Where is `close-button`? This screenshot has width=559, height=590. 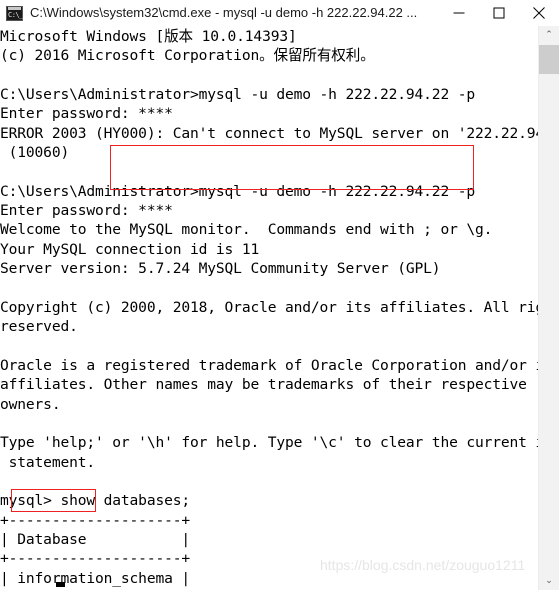
close-button is located at coordinates (539, 13).